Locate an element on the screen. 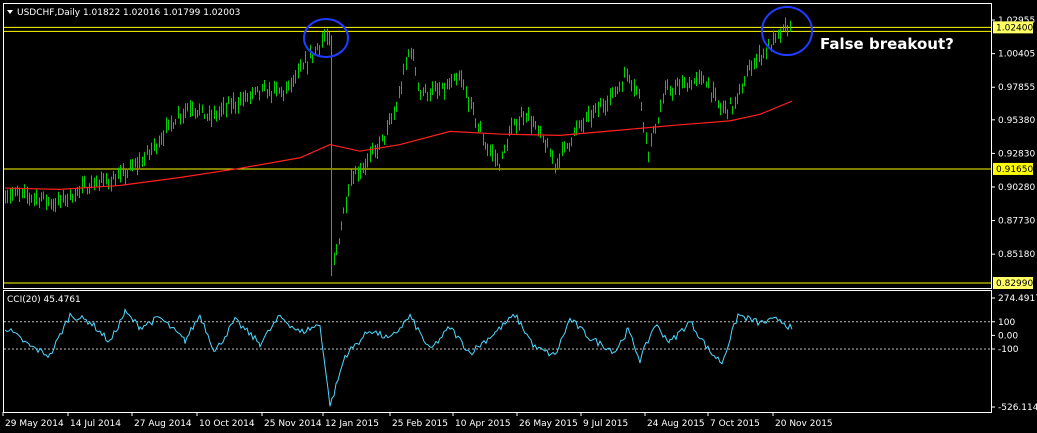 Image resolution: width=1037 pixels, height=433 pixels. price-tick-label: 0.87730 is located at coordinates (1016, 222).